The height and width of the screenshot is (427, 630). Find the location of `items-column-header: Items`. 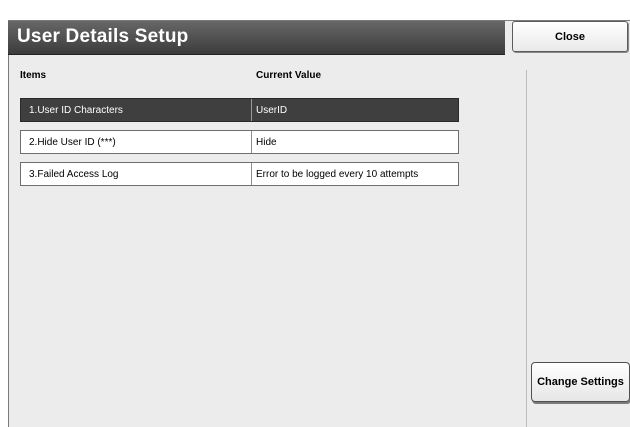

items-column-header: Items is located at coordinates (33, 75).